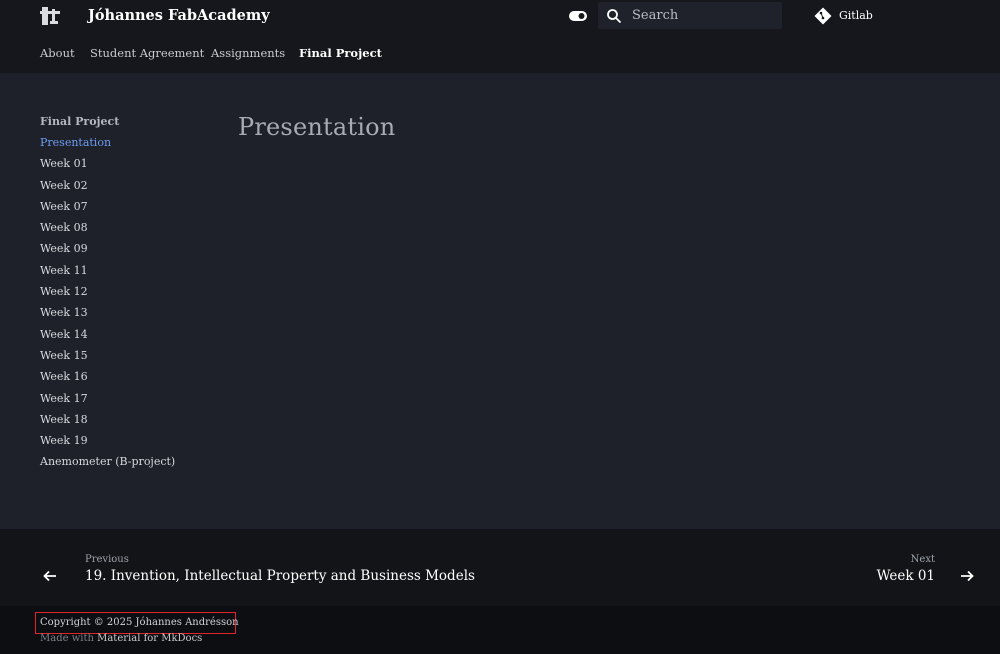  Describe the element at coordinates (179, 15) in the screenshot. I see `site-title: Jóhannes FabAcademy` at that location.